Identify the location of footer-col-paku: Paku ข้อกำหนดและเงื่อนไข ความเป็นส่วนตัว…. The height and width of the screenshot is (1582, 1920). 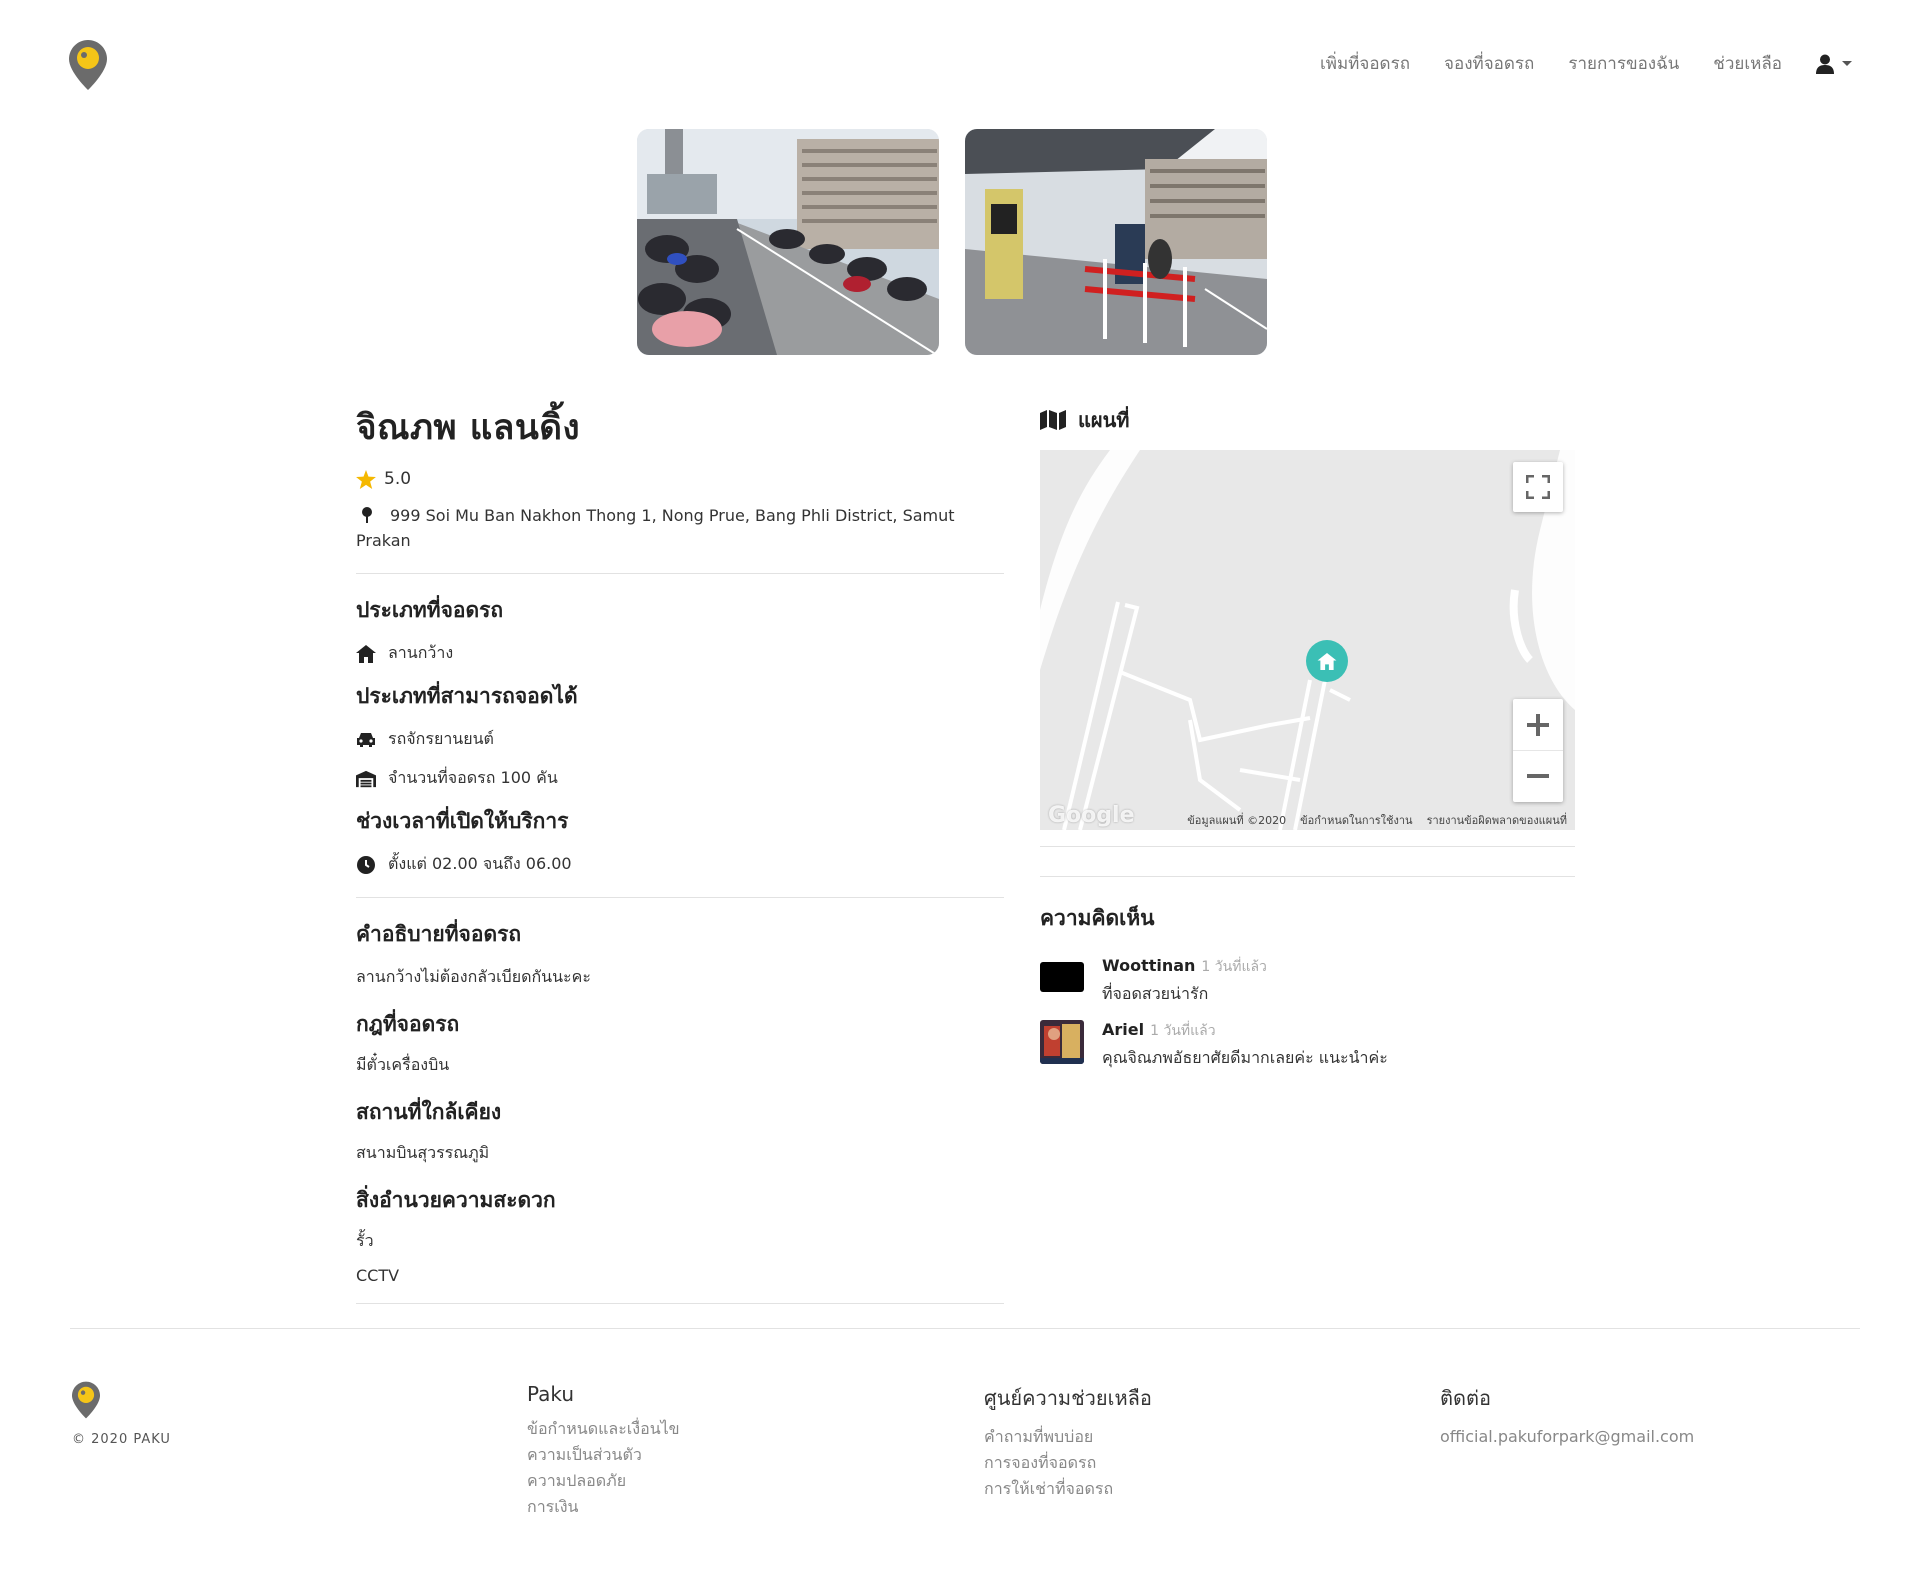
(603, 1451).